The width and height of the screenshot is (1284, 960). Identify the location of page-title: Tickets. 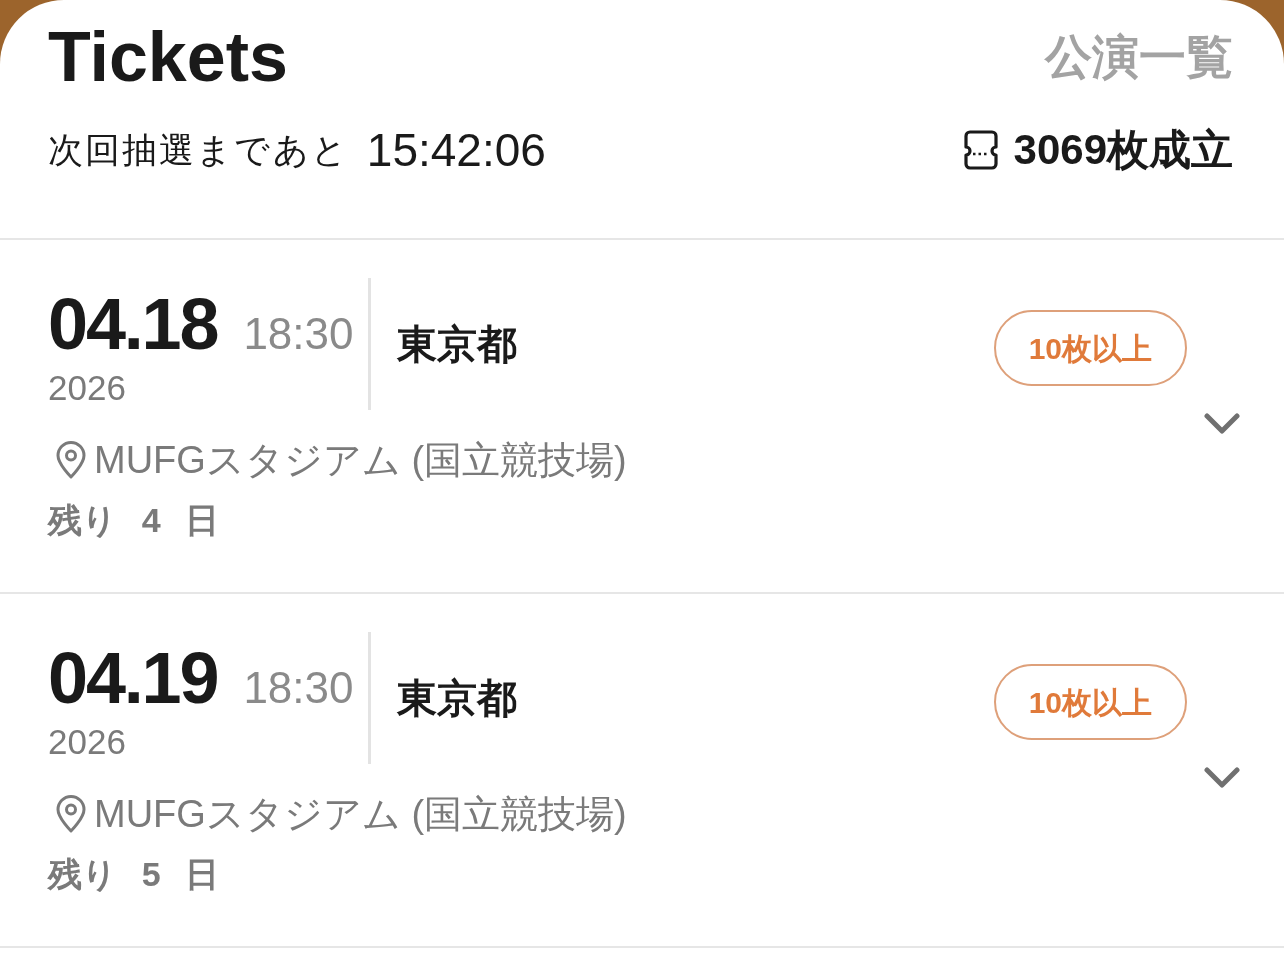
(168, 57).